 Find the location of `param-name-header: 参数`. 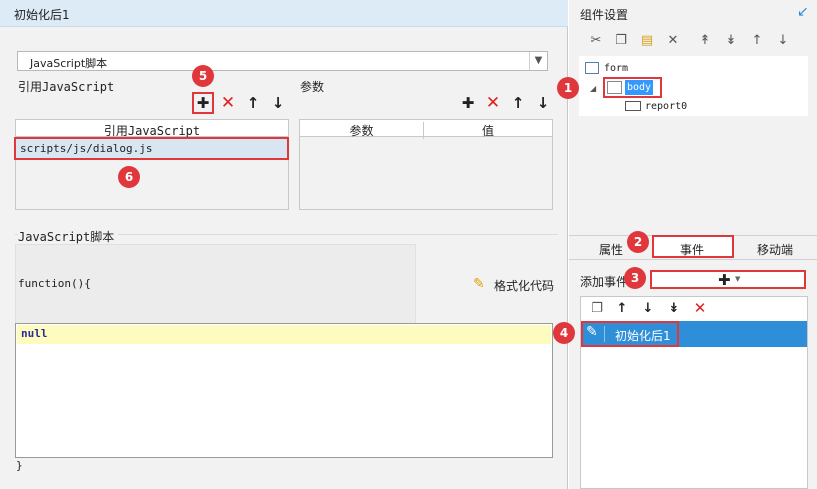

param-name-header: 参数 is located at coordinates (362, 130).